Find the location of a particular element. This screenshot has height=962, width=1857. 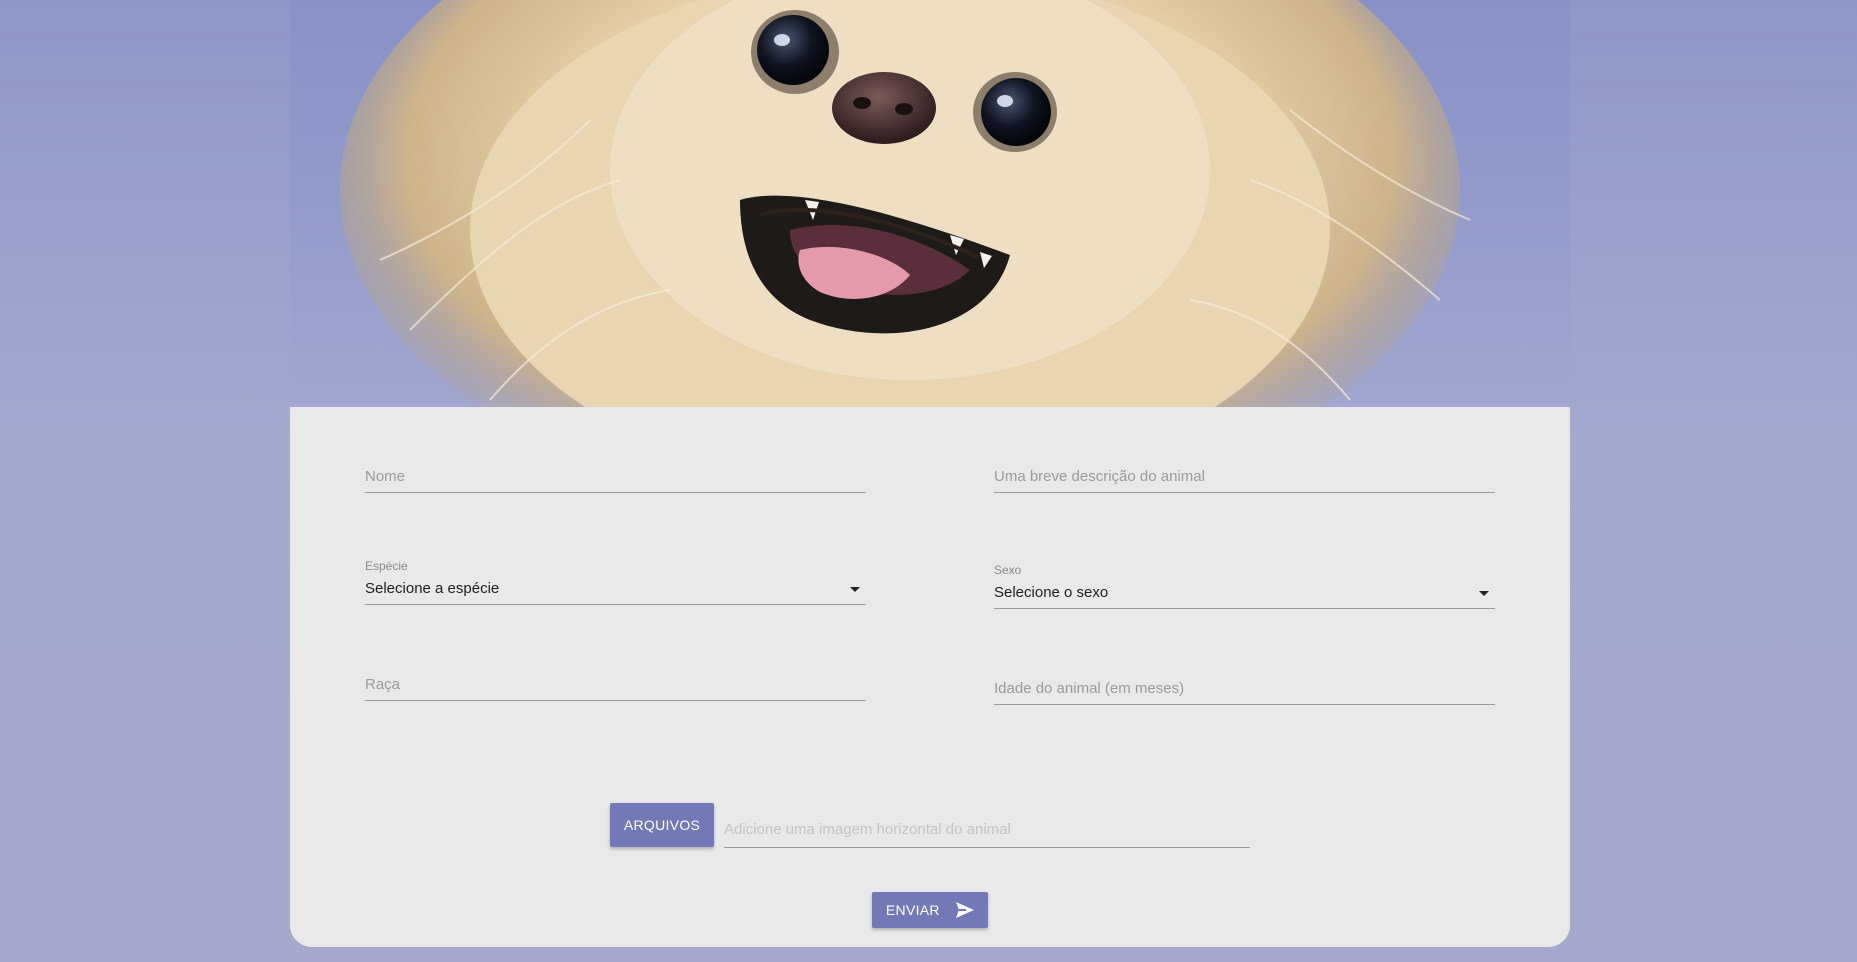

breed-field: Raça is located at coordinates (615, 685).